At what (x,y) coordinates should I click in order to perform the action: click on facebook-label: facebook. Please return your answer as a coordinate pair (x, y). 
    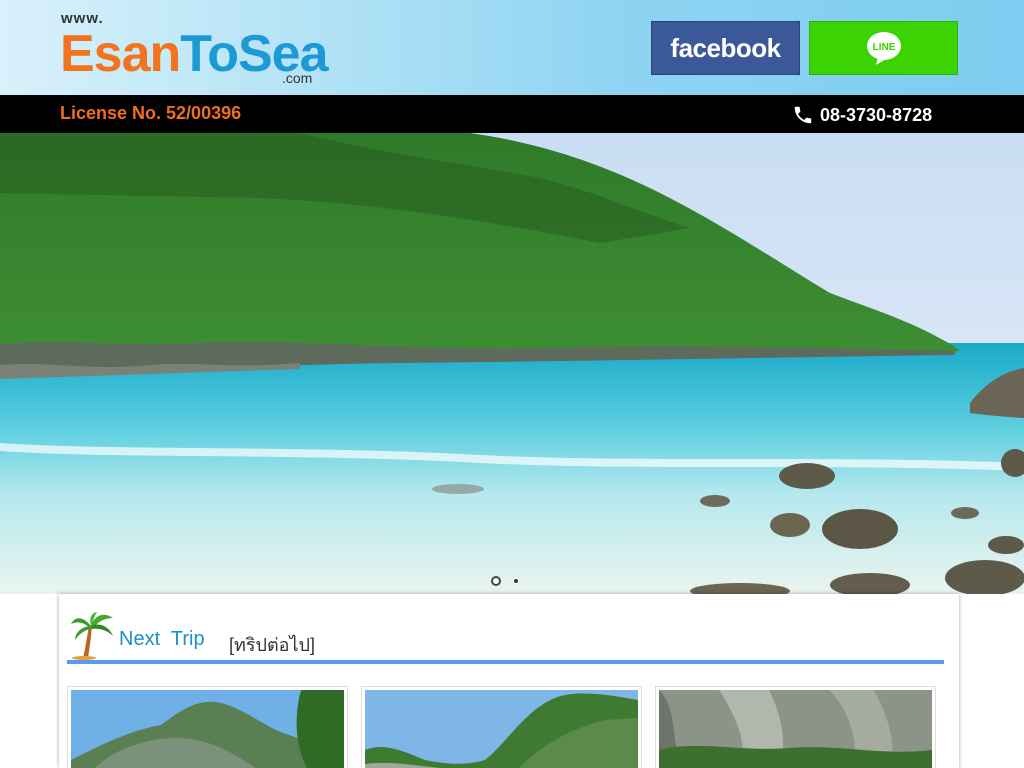
    Looking at the image, I should click on (725, 48).